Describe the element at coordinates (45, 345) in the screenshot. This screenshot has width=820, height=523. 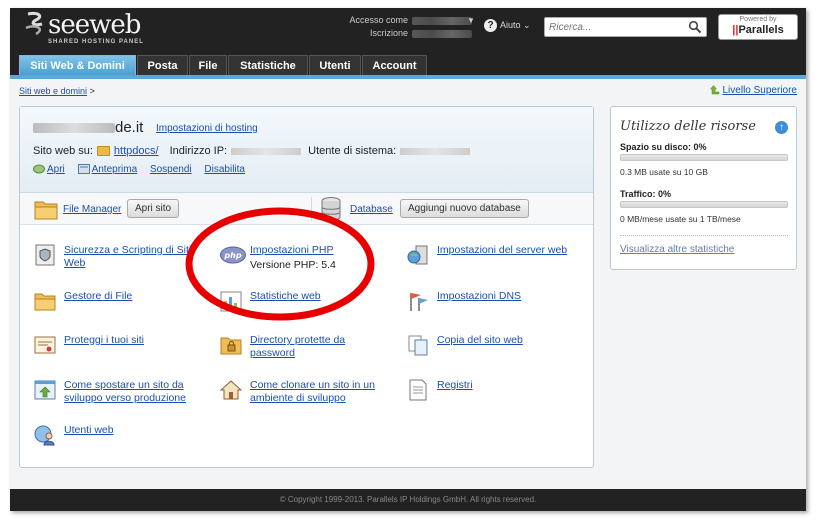
I see `certificate-icon` at that location.